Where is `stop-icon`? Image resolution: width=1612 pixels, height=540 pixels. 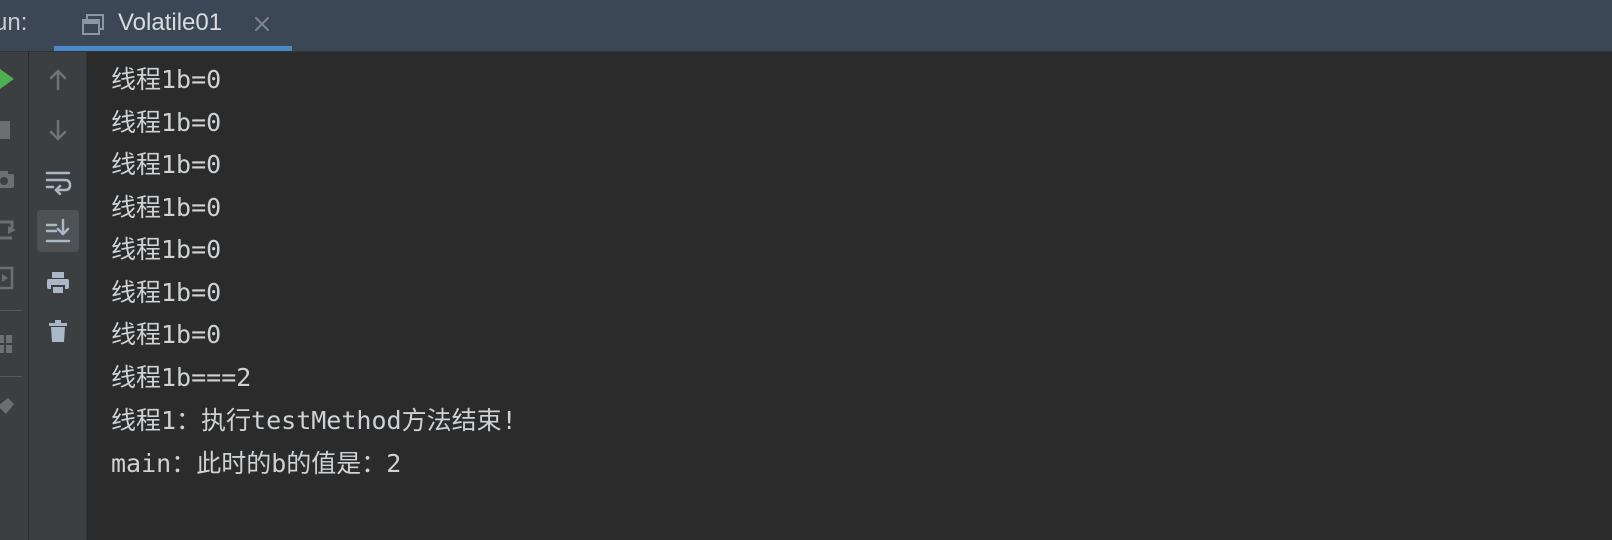
stop-icon is located at coordinates (10, 130).